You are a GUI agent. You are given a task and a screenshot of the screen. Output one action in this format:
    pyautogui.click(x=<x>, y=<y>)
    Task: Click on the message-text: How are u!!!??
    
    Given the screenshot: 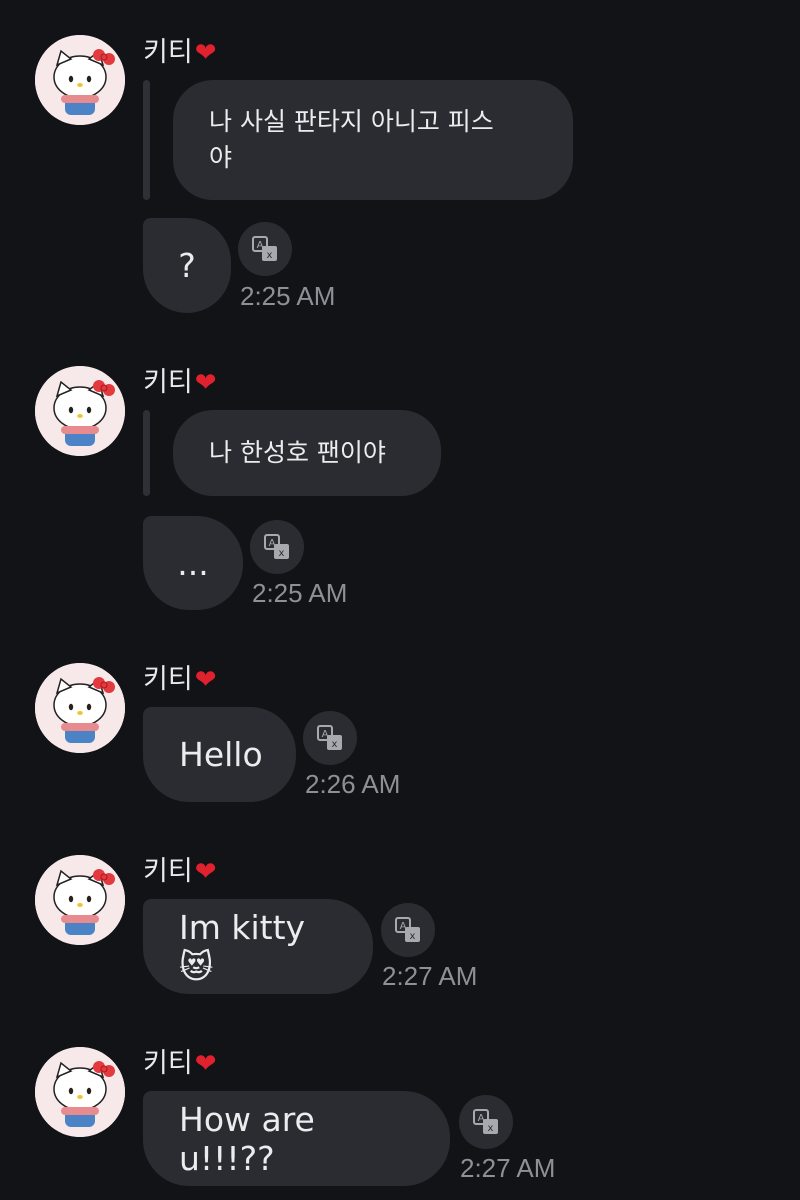 What is the action you would take?
    pyautogui.click(x=247, y=1138)
    